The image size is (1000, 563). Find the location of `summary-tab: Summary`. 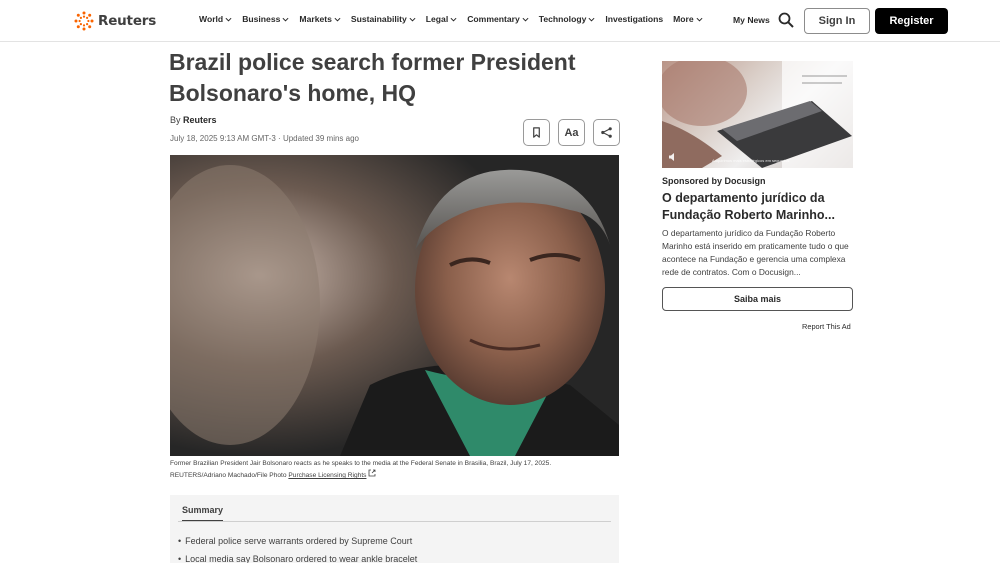

summary-tab: Summary is located at coordinates (203, 513).